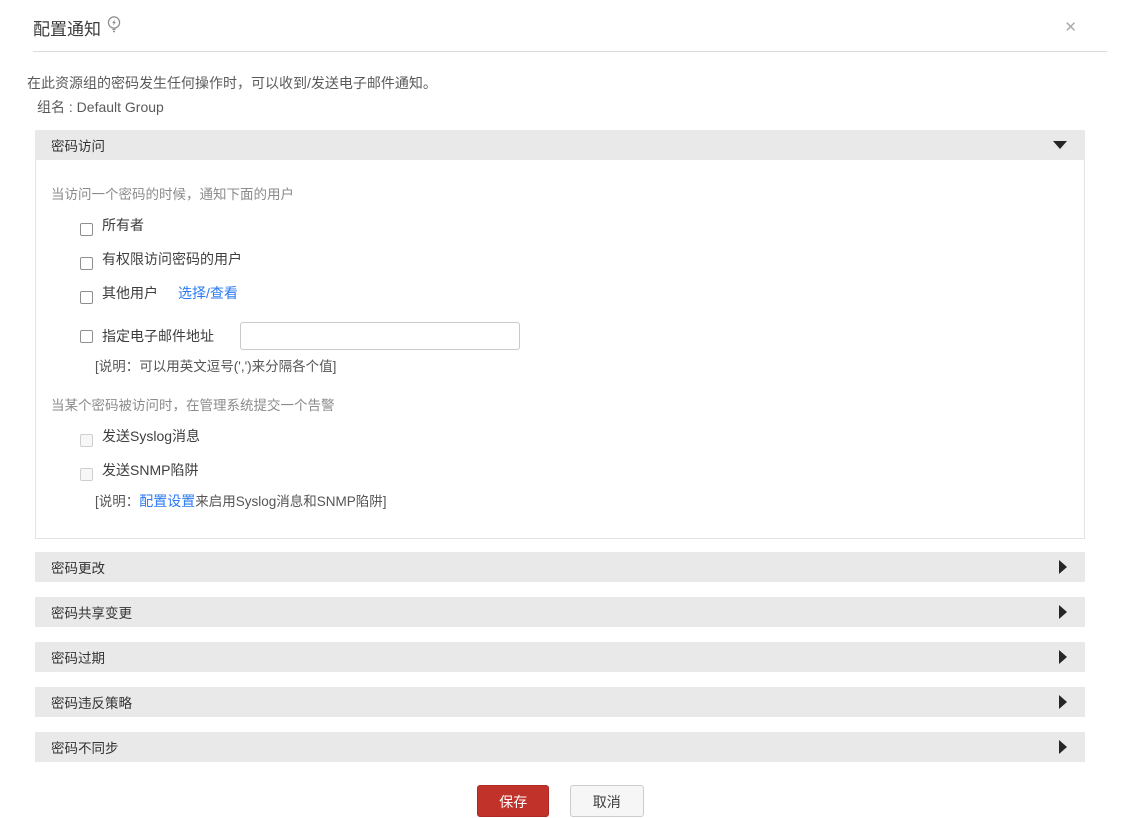  I want to click on section-header-password-change: 密码更改, so click(560, 567).